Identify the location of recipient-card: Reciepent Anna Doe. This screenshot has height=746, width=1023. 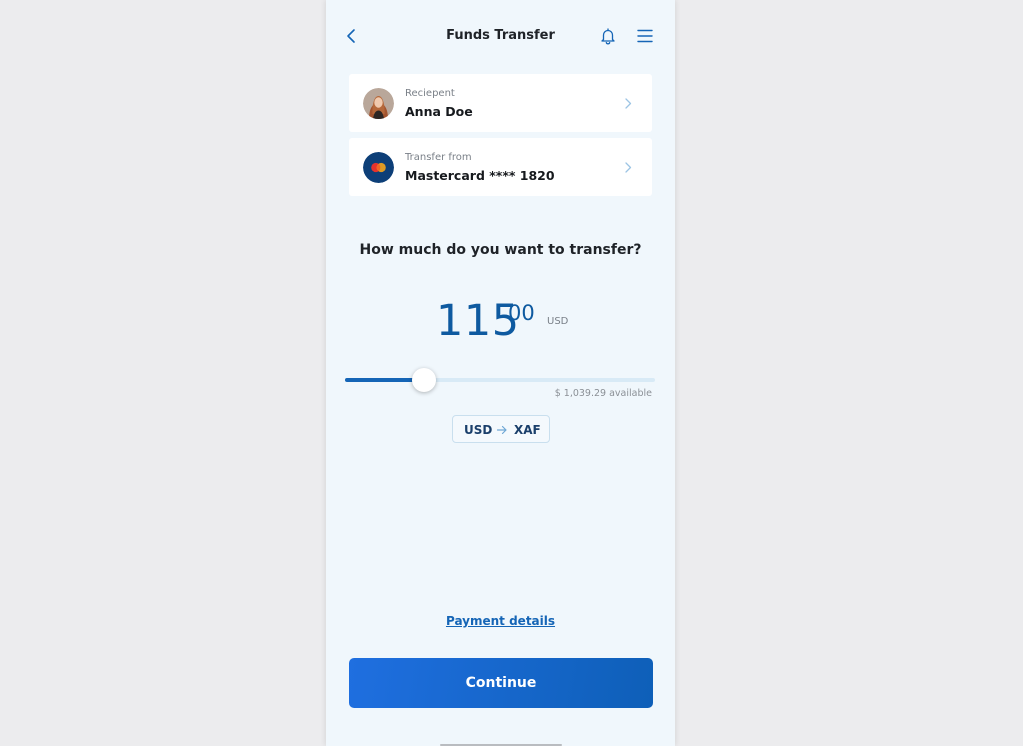
(500, 103).